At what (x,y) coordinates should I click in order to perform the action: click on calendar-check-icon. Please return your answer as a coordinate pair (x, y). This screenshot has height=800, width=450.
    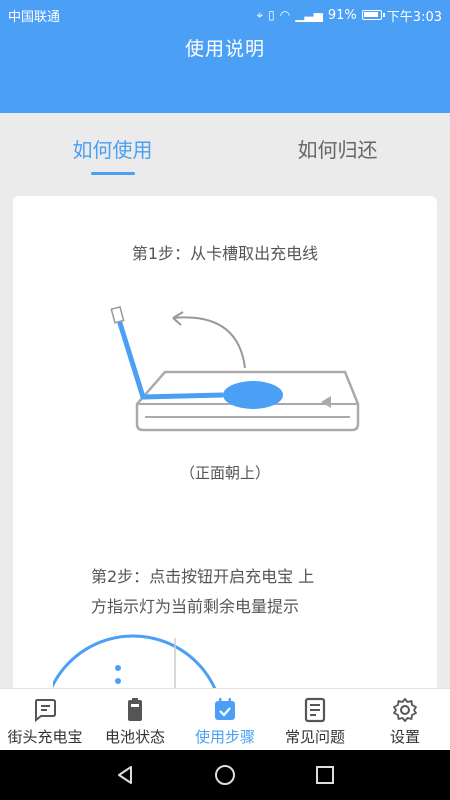
    Looking at the image, I should click on (225, 709).